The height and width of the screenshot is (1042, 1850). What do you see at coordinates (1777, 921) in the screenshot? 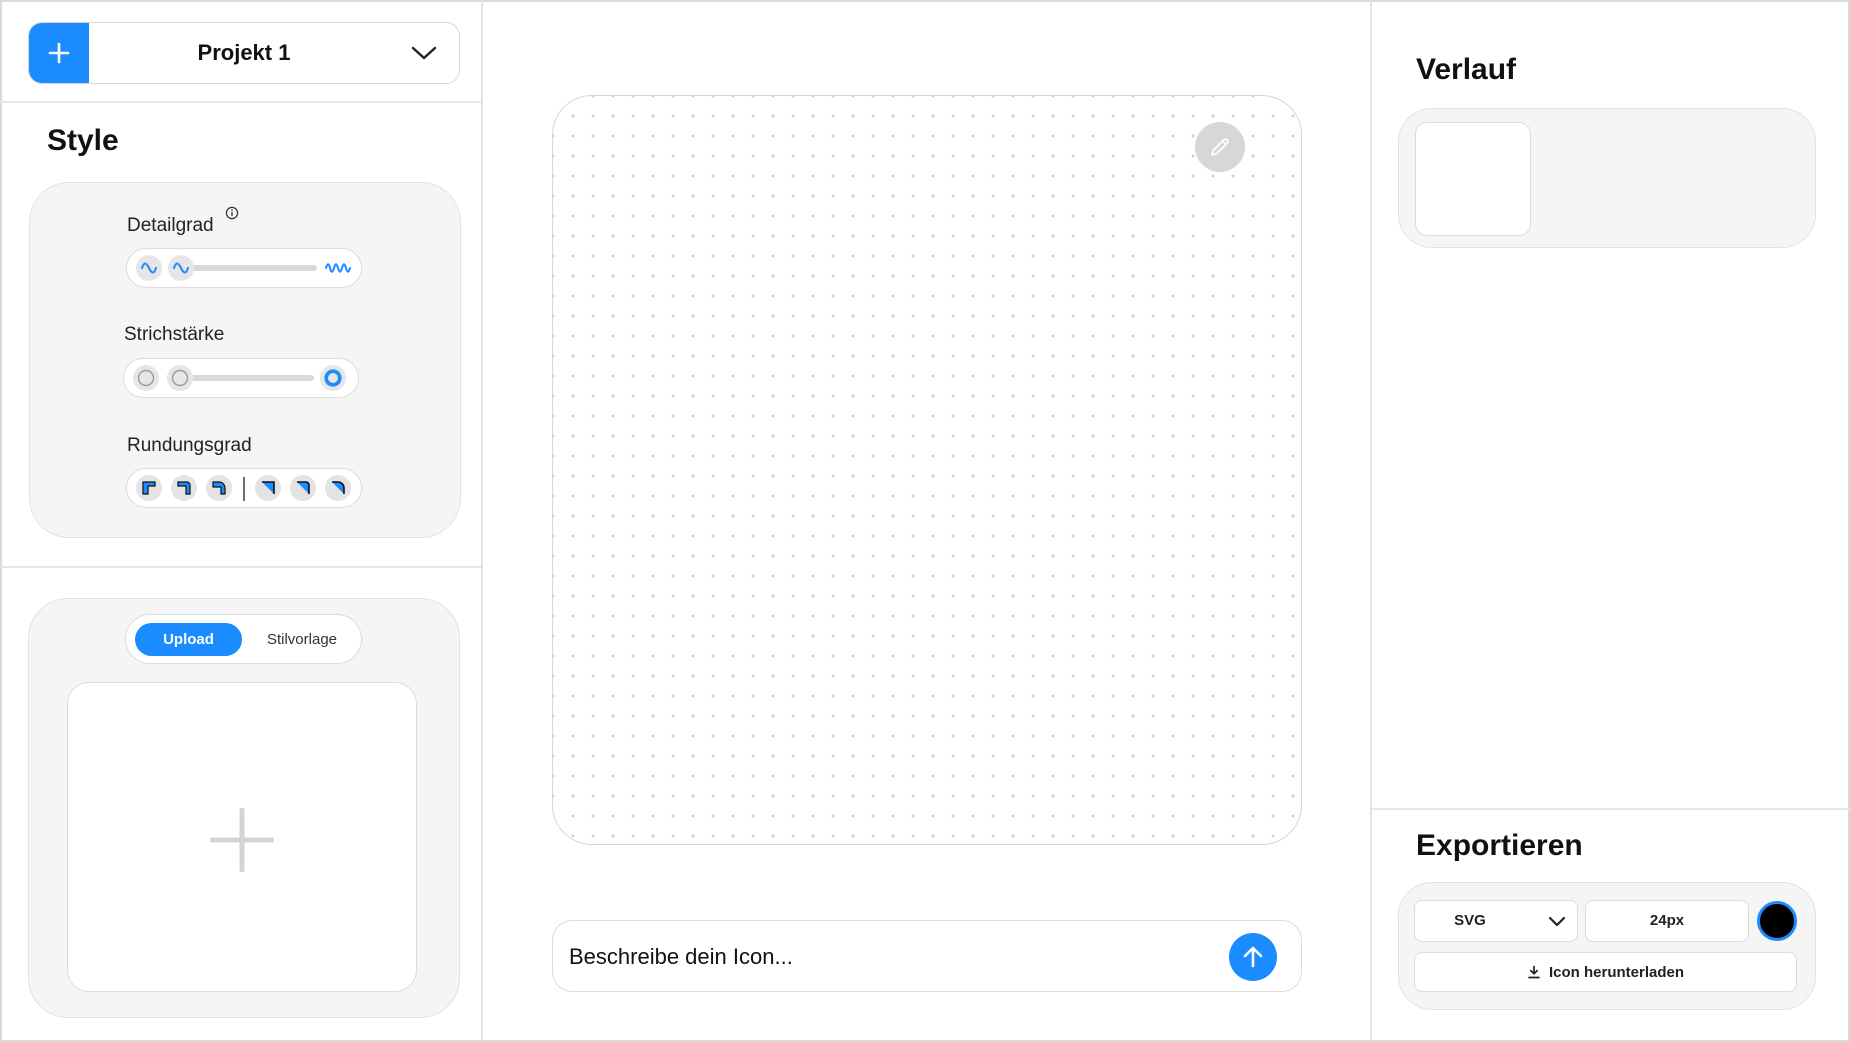
I see `color-picker` at bounding box center [1777, 921].